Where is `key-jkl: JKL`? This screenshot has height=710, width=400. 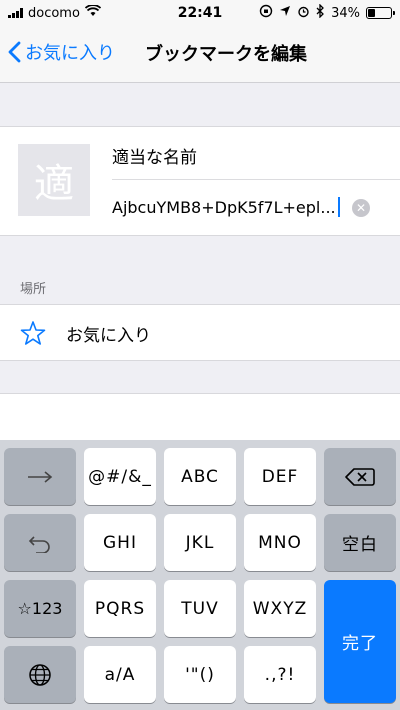
key-jkl: JKL is located at coordinates (200, 542).